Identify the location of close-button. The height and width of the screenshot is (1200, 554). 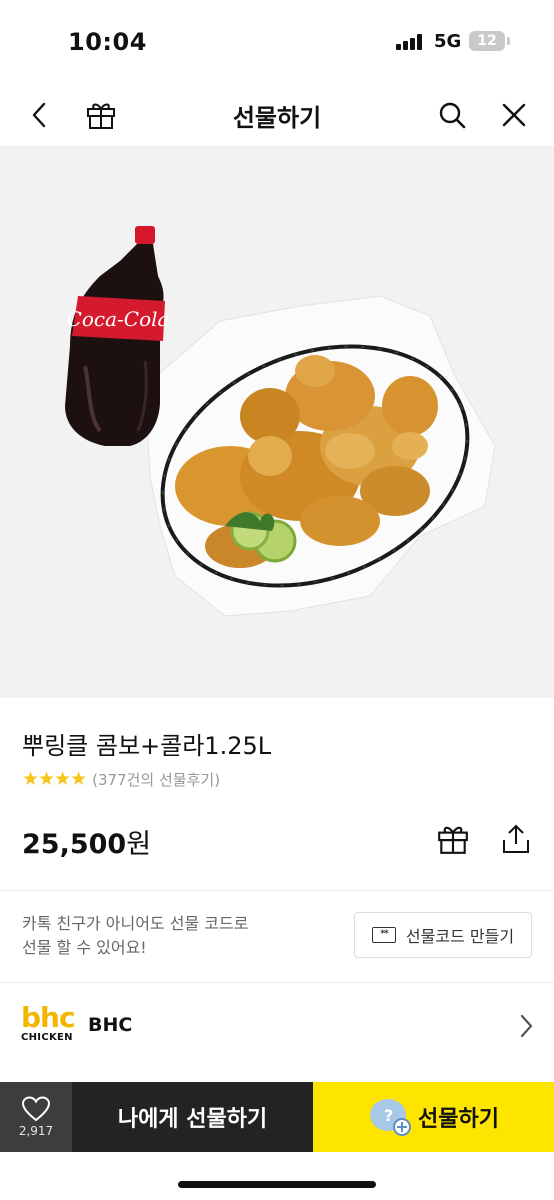
(514, 115).